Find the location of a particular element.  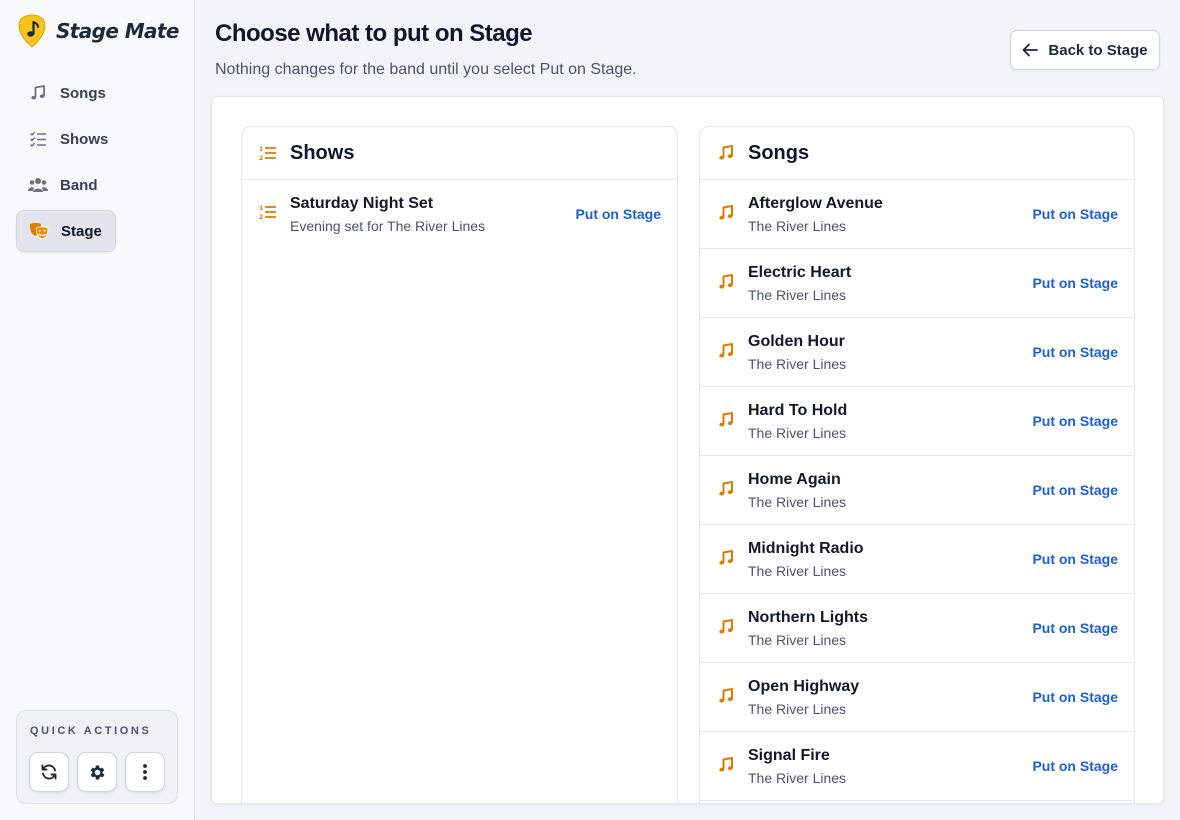

gear-icon is located at coordinates (97, 772).